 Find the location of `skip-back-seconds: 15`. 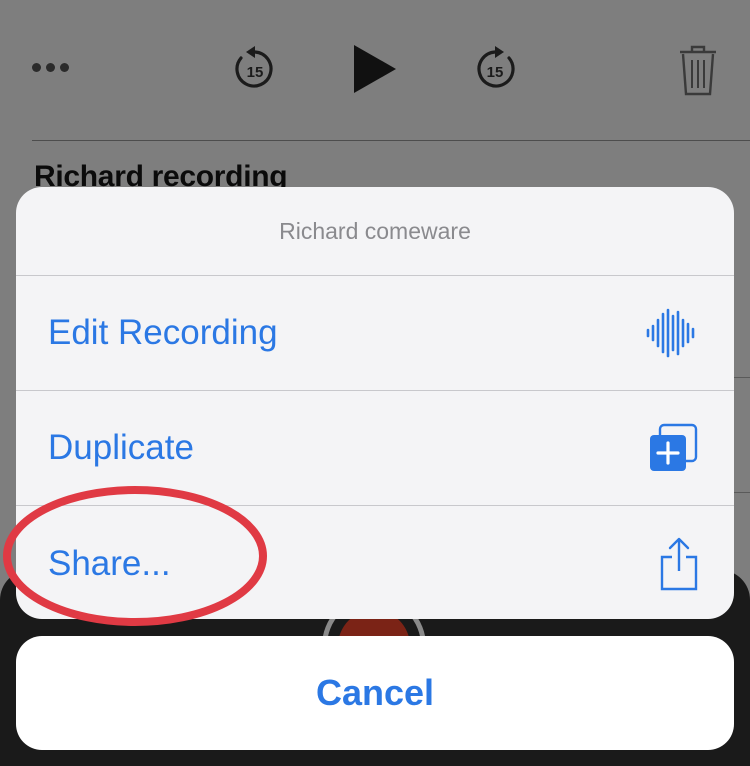

skip-back-seconds: 15 is located at coordinates (255, 72).